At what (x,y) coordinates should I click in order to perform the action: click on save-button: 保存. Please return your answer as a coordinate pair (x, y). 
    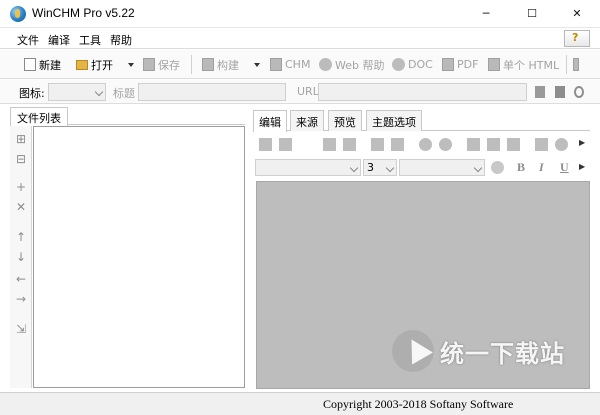
    Looking at the image, I should click on (161, 64).